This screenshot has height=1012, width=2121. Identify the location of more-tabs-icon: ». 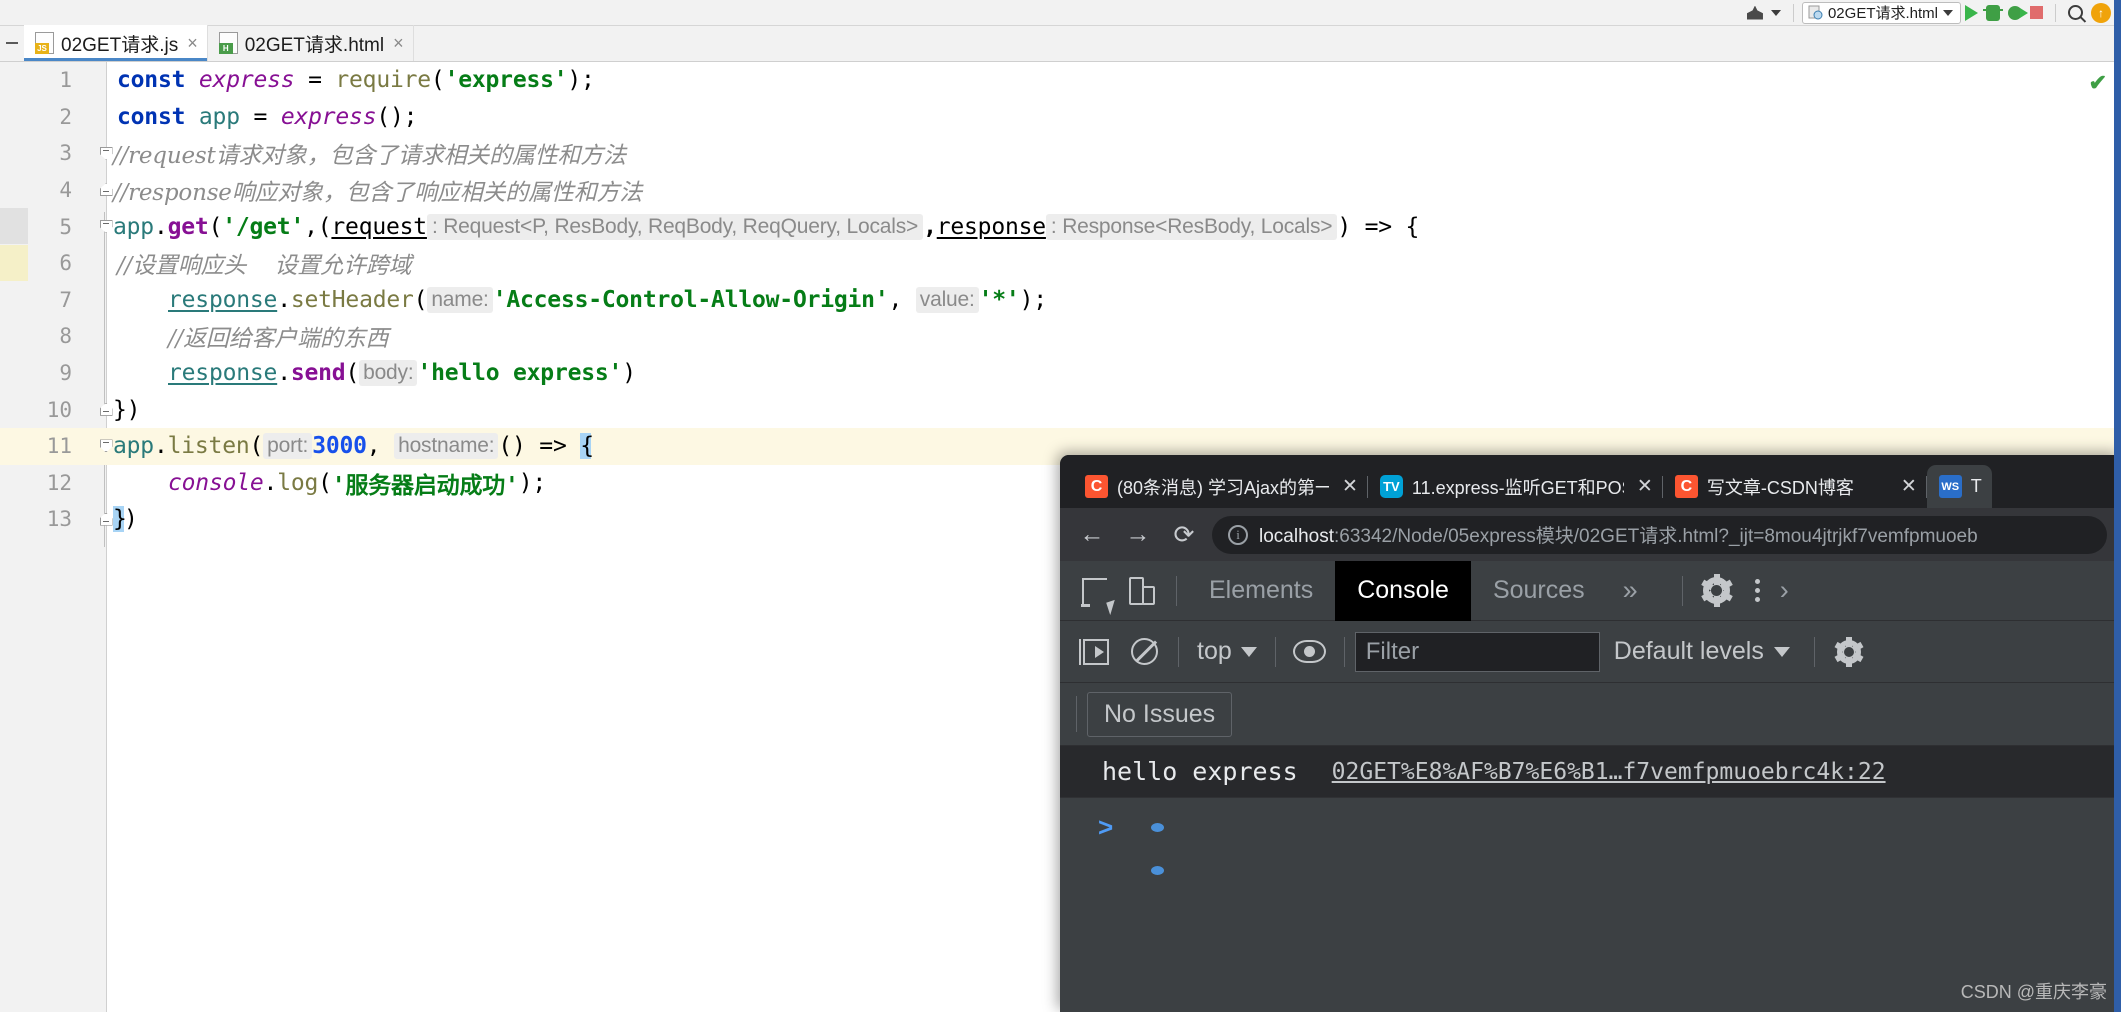
(1630, 590).